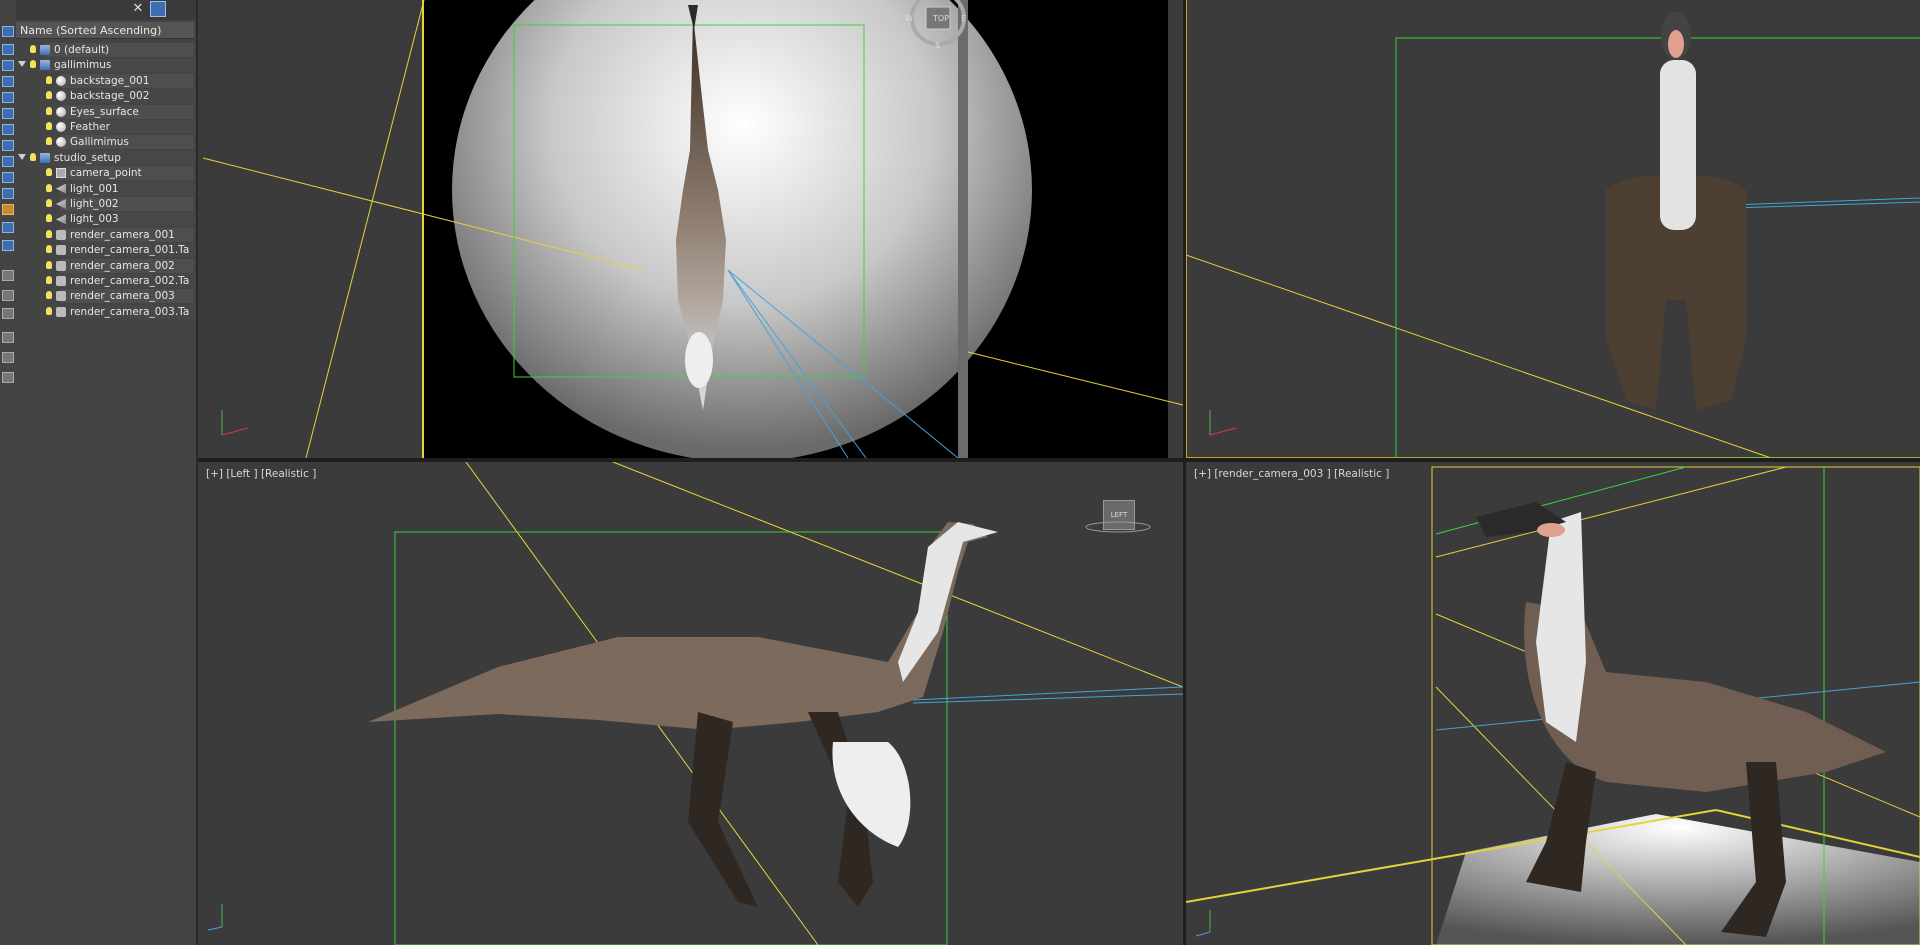  What do you see at coordinates (8, 81) in the screenshot?
I see `display-lights-icon` at bounding box center [8, 81].